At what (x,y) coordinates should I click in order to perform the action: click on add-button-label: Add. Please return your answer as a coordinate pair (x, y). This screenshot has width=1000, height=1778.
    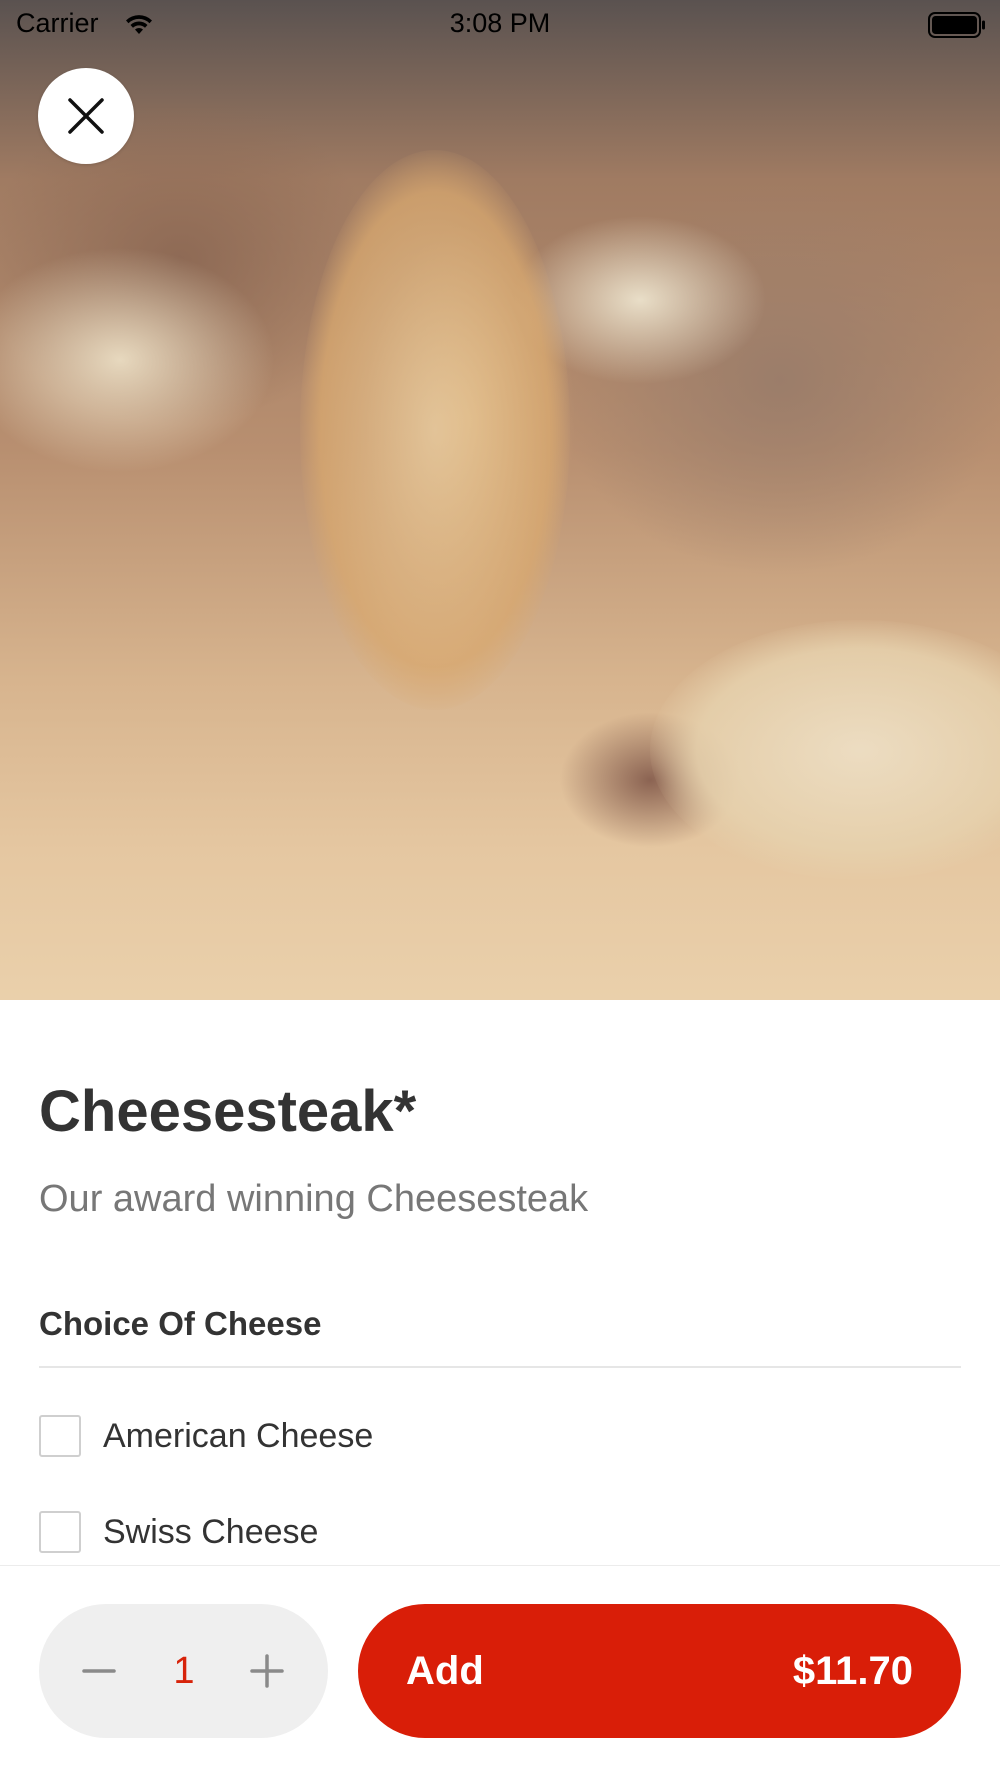
    Looking at the image, I should click on (445, 1671).